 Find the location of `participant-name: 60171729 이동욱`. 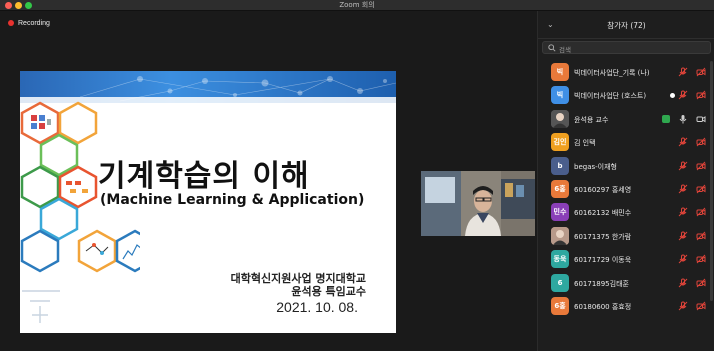

participant-name: 60171729 이동욱 is located at coordinates (603, 260).